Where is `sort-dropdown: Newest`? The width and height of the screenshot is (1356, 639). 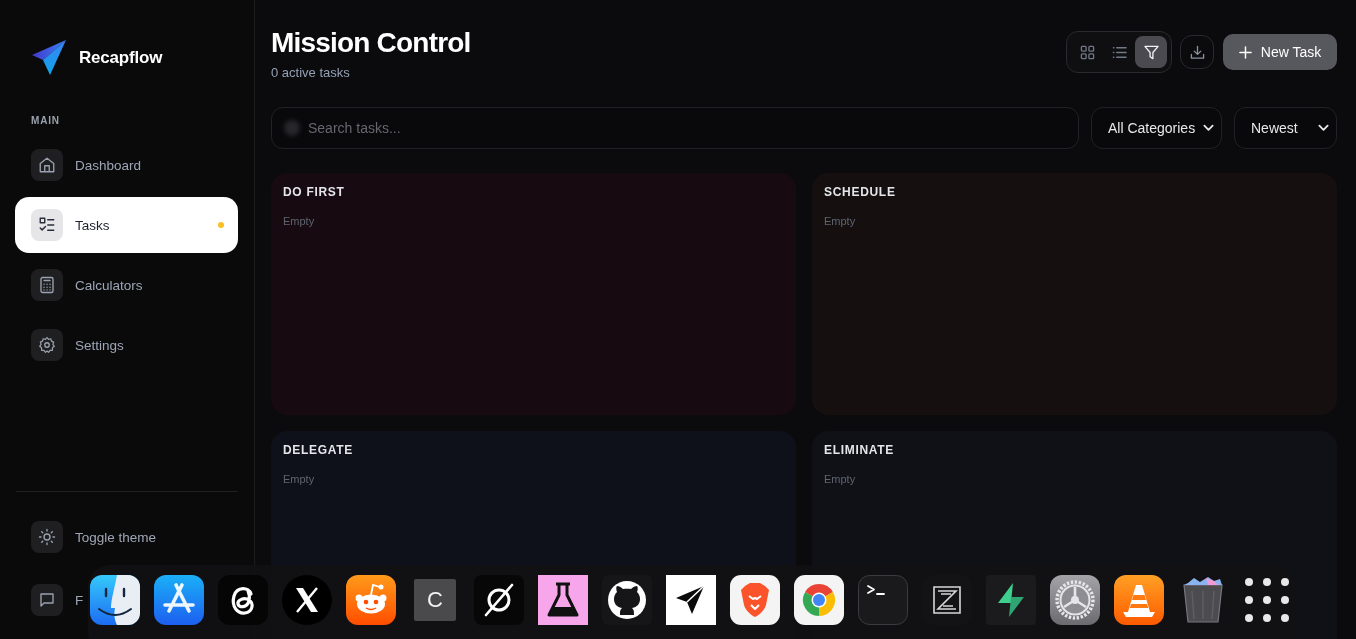 sort-dropdown: Newest is located at coordinates (1285, 128).